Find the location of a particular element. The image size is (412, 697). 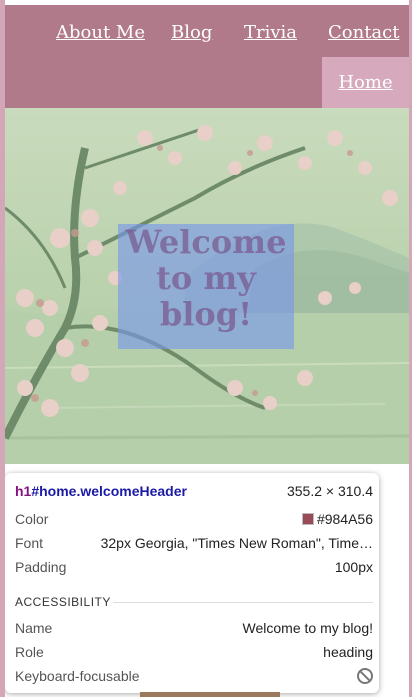

accessibility-divider is located at coordinates (243, 602).